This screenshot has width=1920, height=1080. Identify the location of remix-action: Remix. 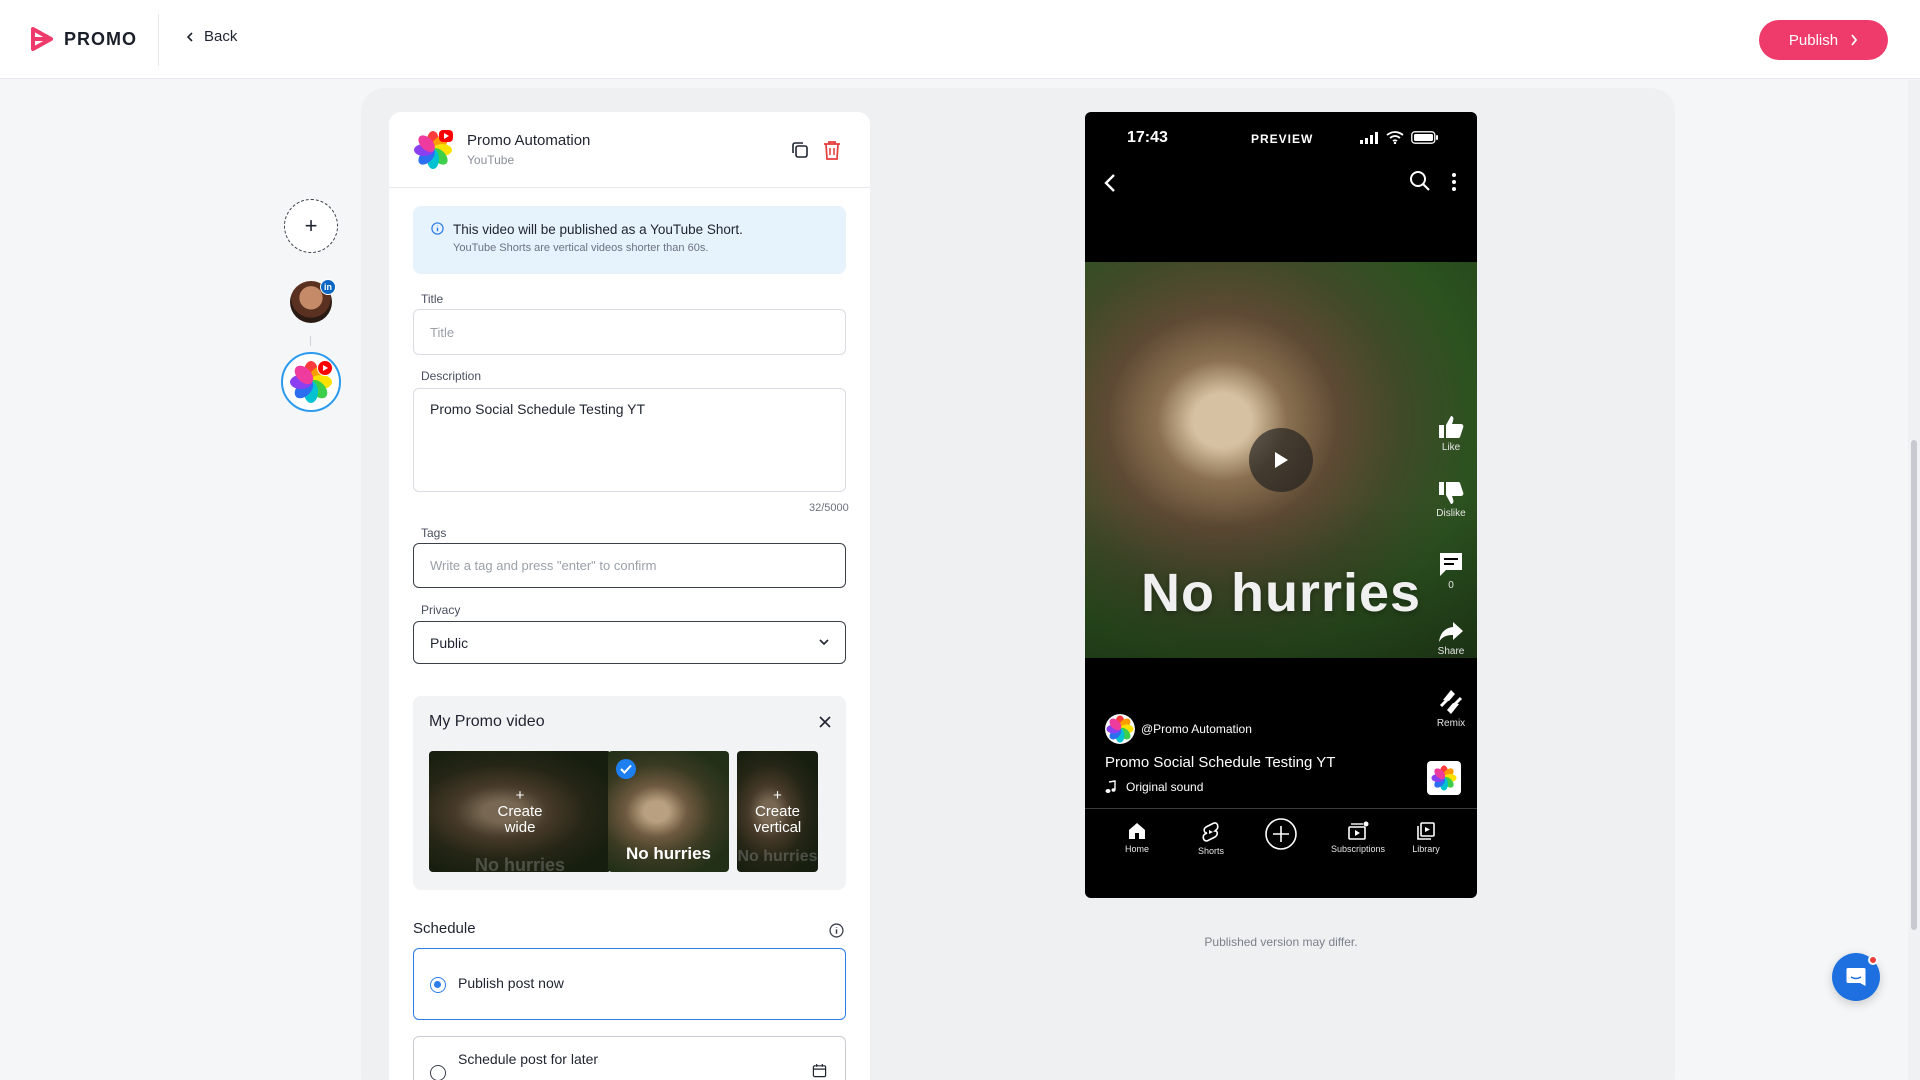
(1451, 708).